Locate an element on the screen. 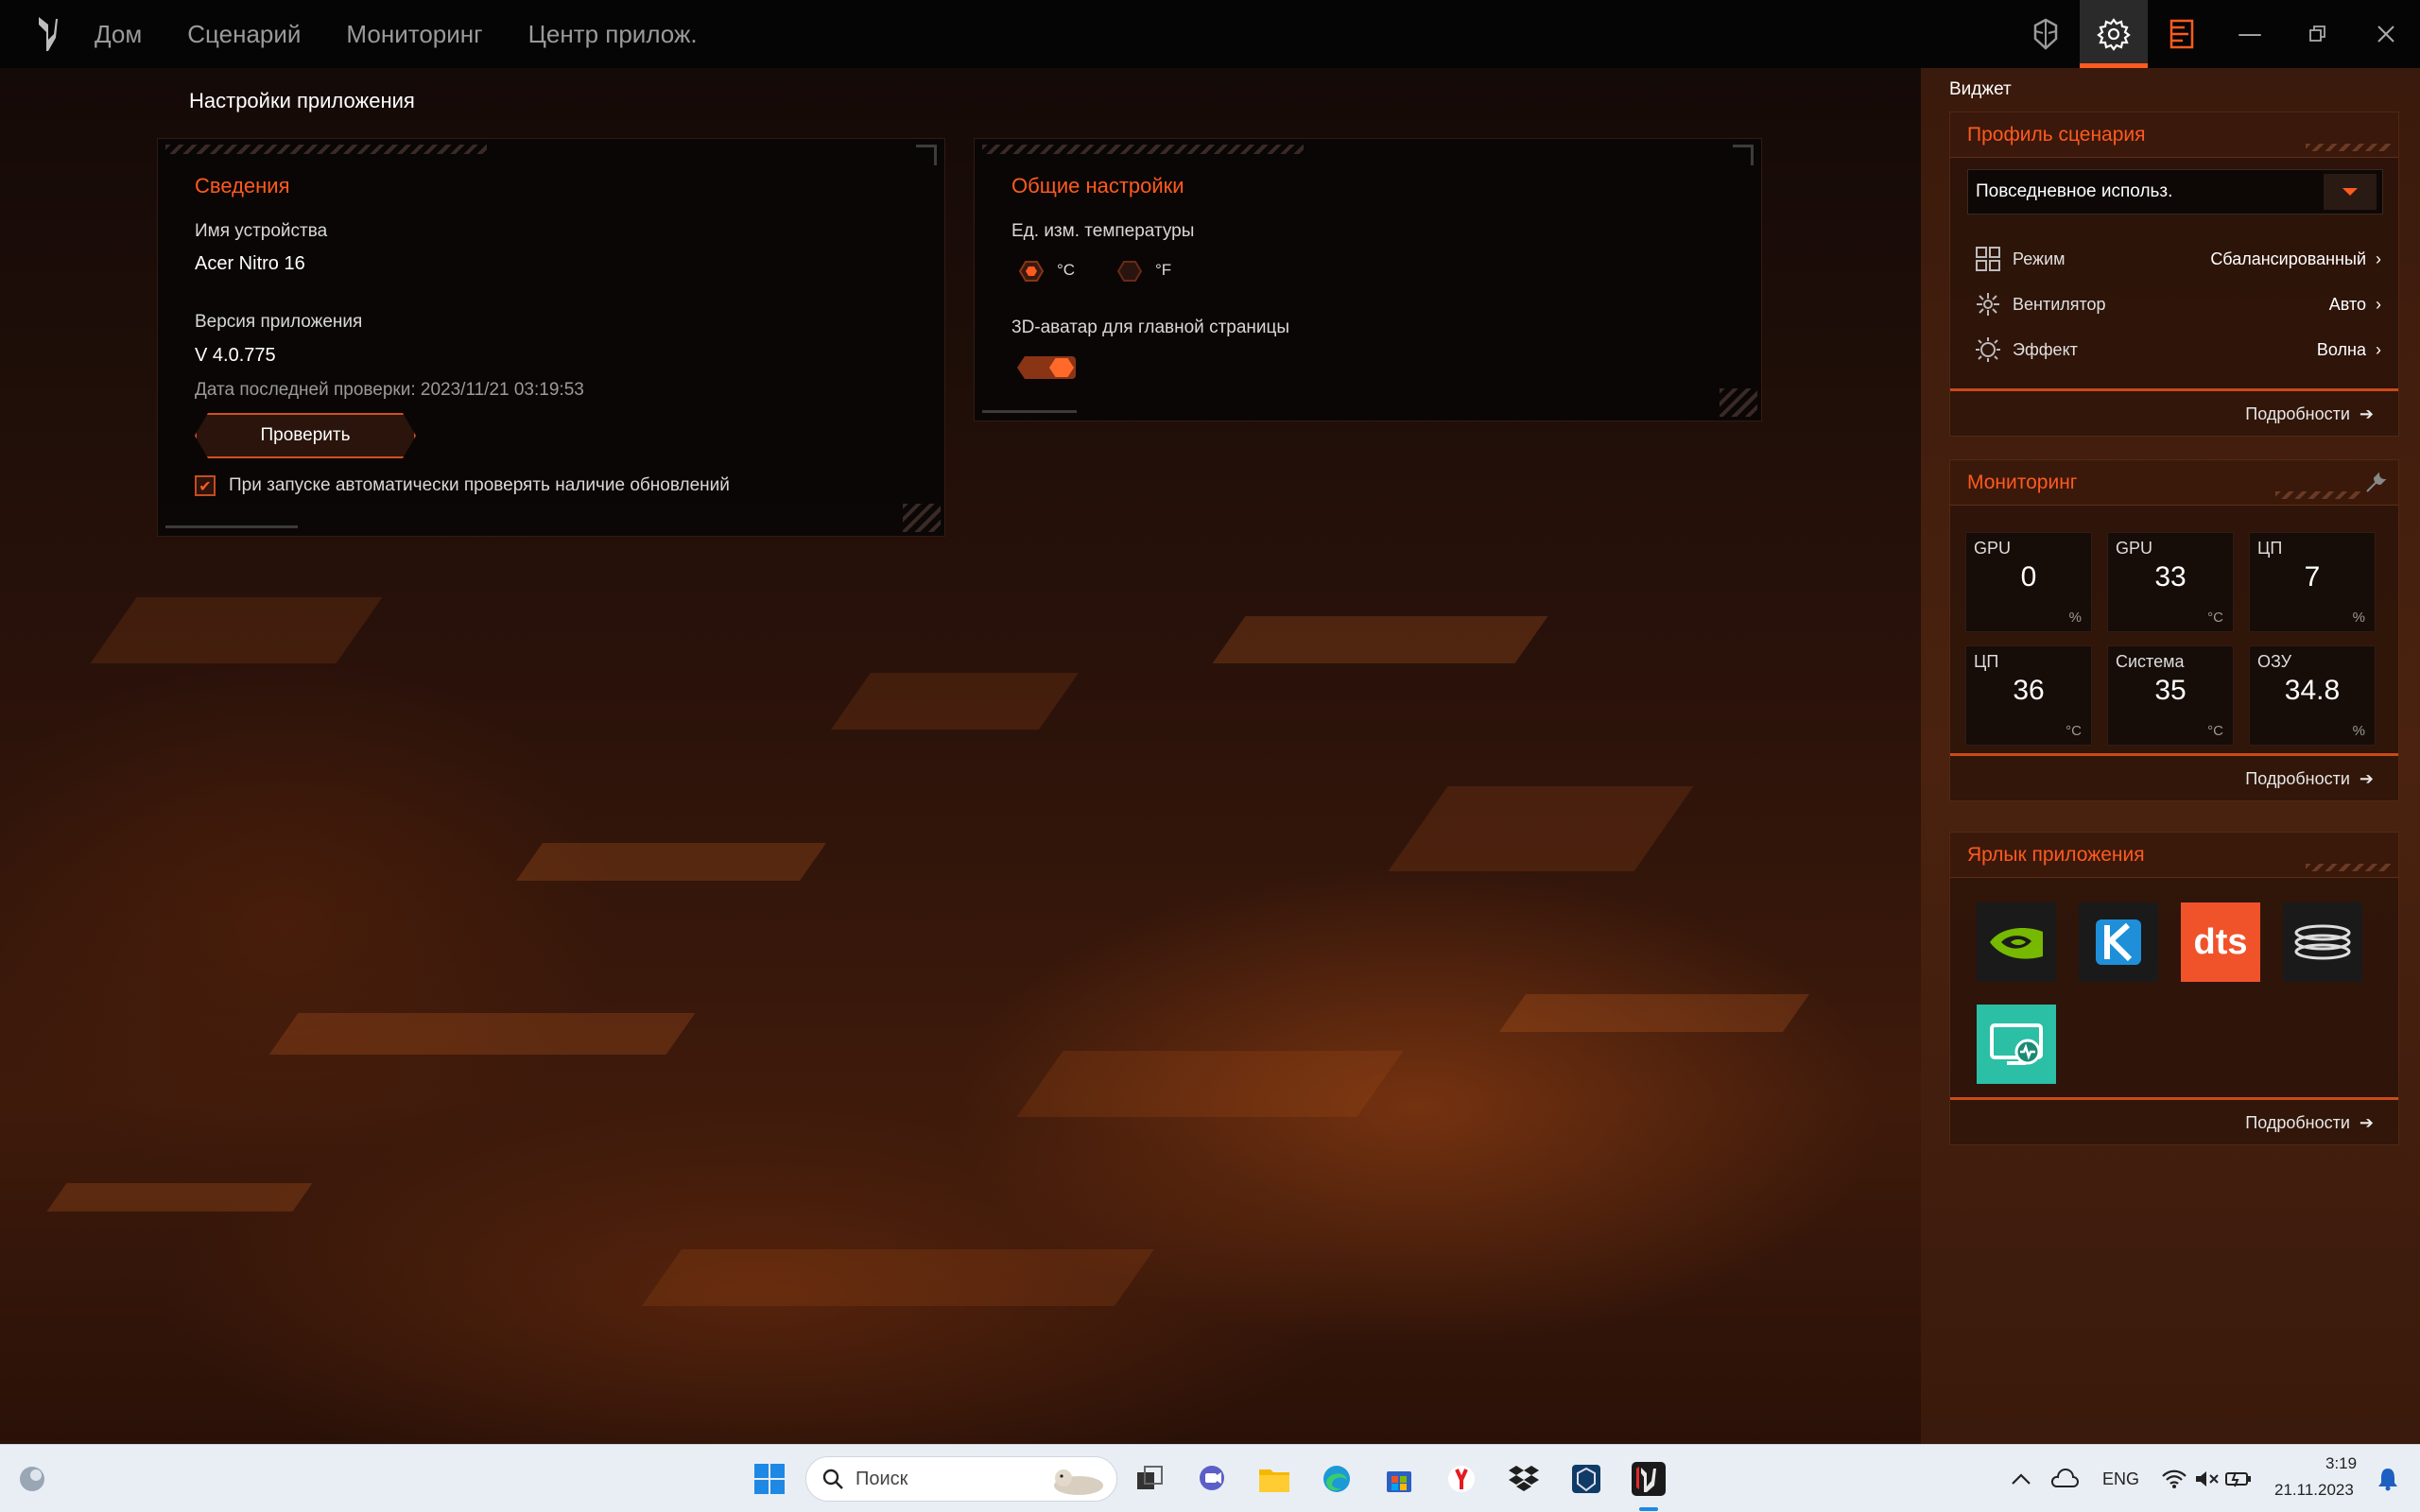 The image size is (2420, 1512). radio-fahrenheit is located at coordinates (1129, 271).